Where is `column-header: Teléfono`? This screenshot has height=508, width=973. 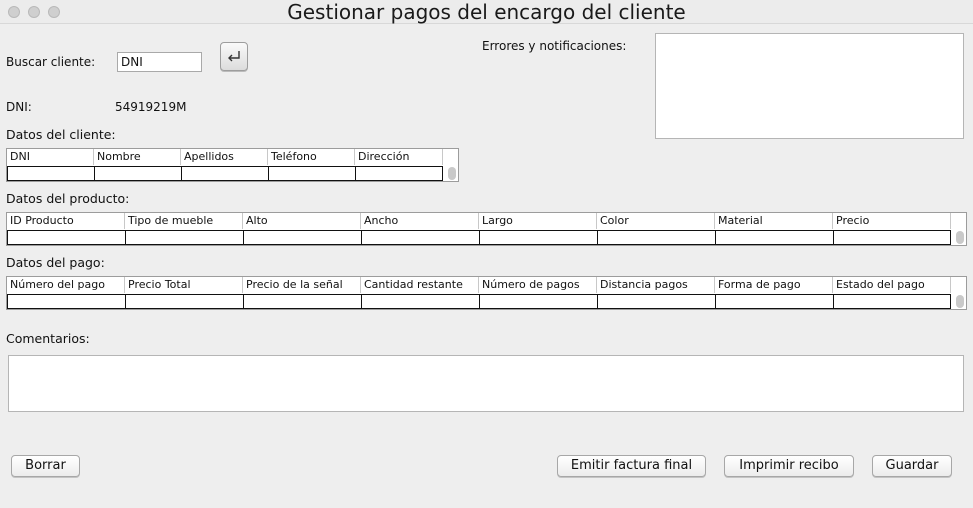
column-header: Teléfono is located at coordinates (311, 157).